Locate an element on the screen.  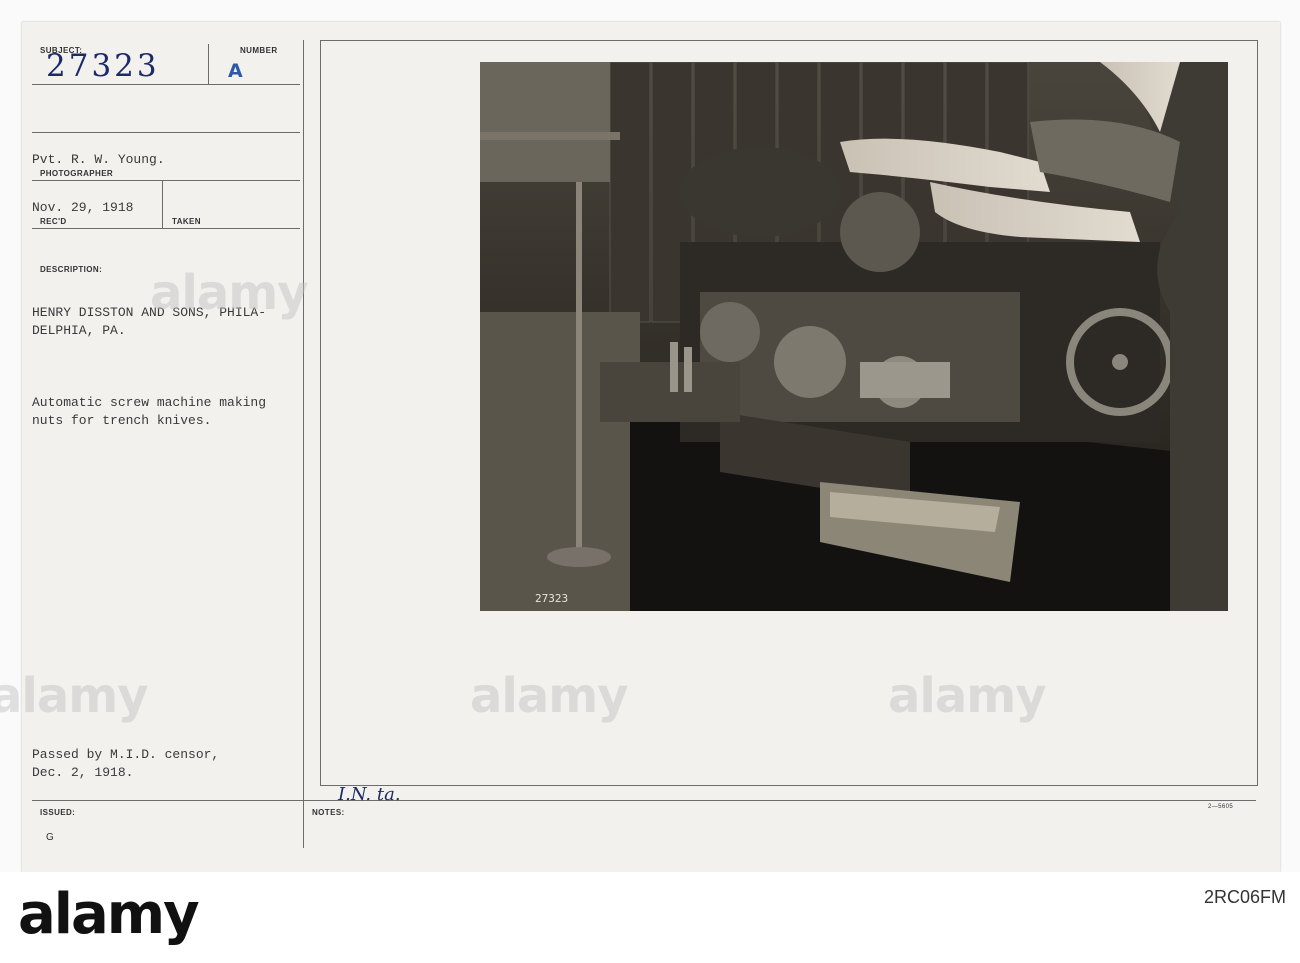
number-stamp: A is located at coordinates (235, 71).